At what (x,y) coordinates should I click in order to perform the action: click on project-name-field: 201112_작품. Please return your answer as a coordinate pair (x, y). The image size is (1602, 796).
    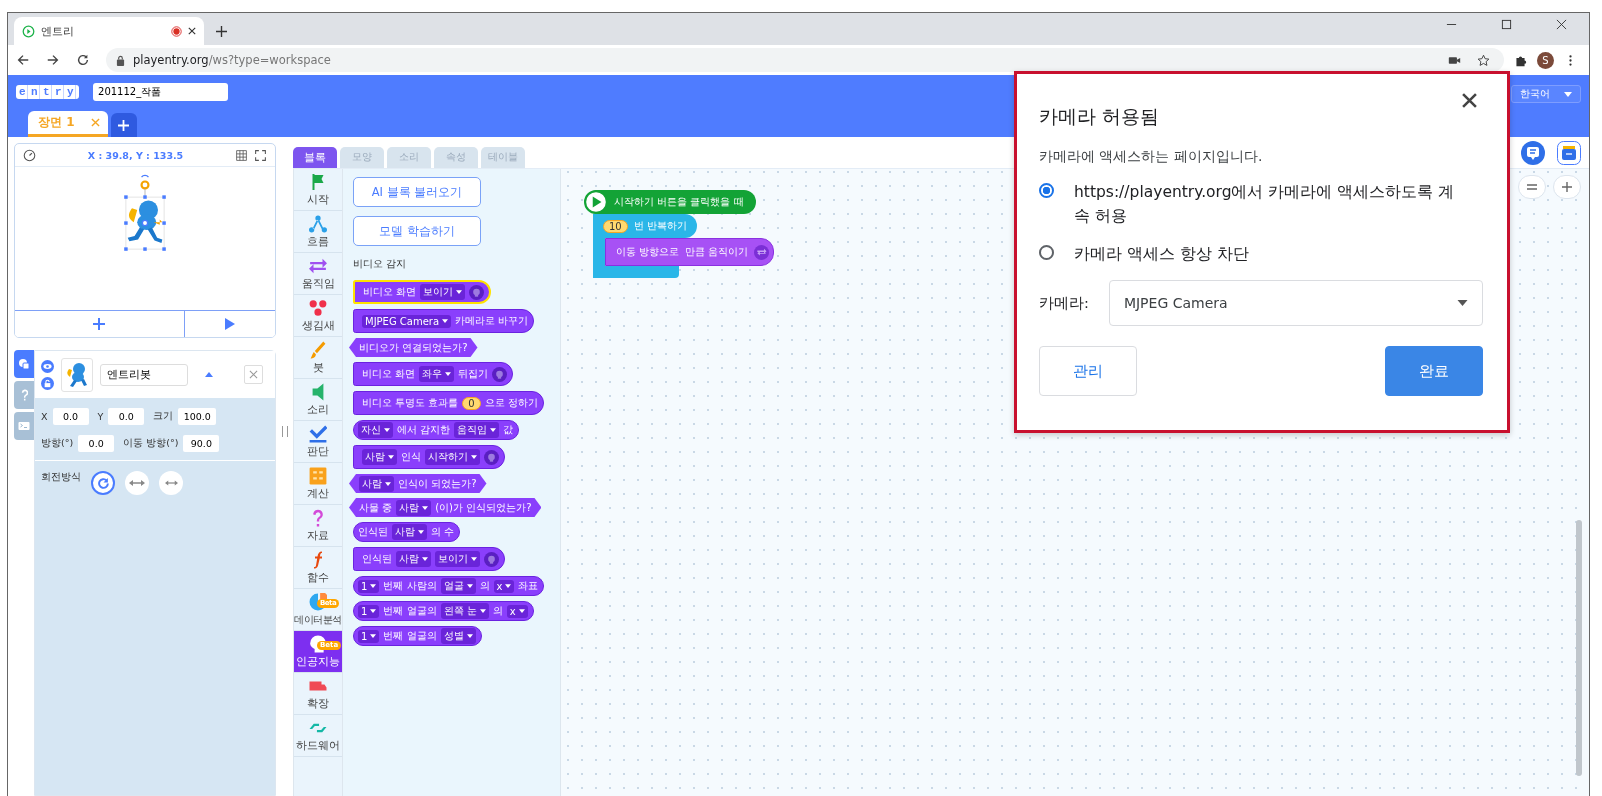
    Looking at the image, I should click on (160, 92).